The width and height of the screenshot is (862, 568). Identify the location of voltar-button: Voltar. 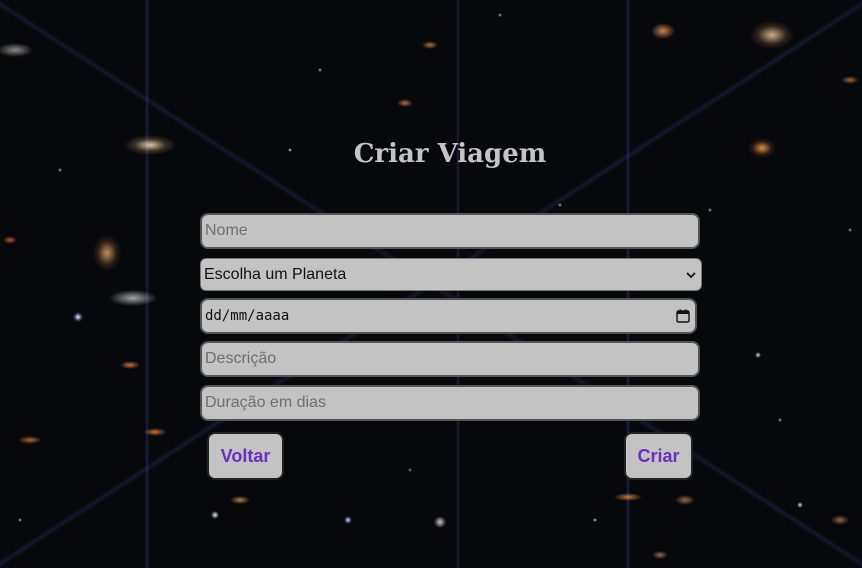
(245, 456).